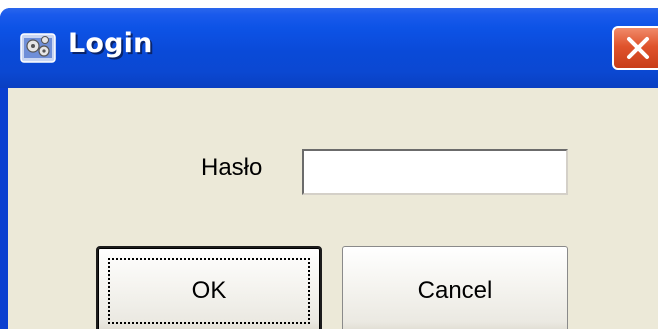 The image size is (658, 329). I want to click on cancel-button-label: Cancel, so click(455, 290).